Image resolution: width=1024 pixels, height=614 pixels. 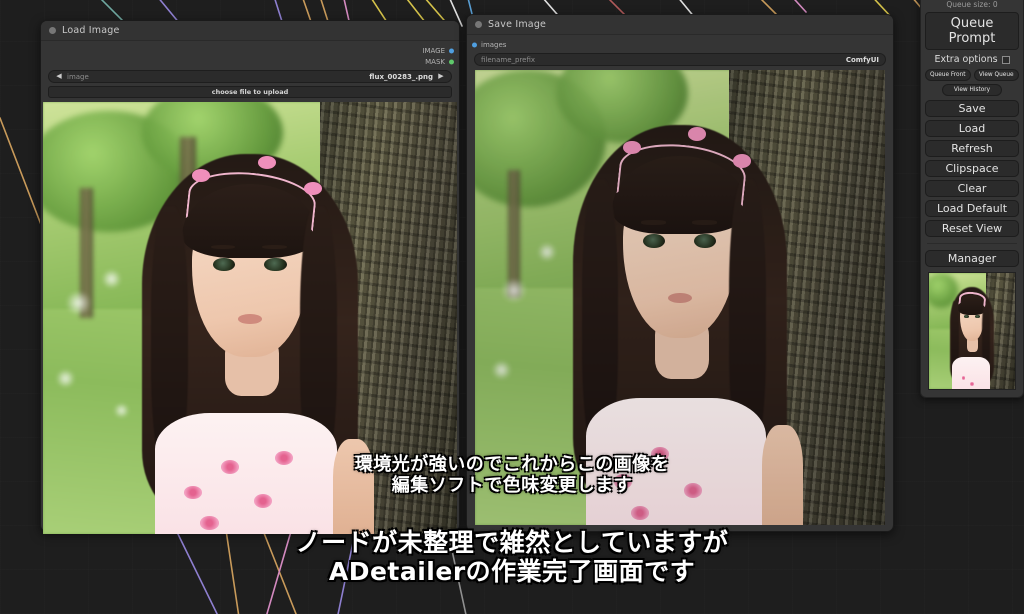 What do you see at coordinates (512, 571) in the screenshot?
I see `subtitle-bottom-line2: ADetailerの作業完了画面です` at bounding box center [512, 571].